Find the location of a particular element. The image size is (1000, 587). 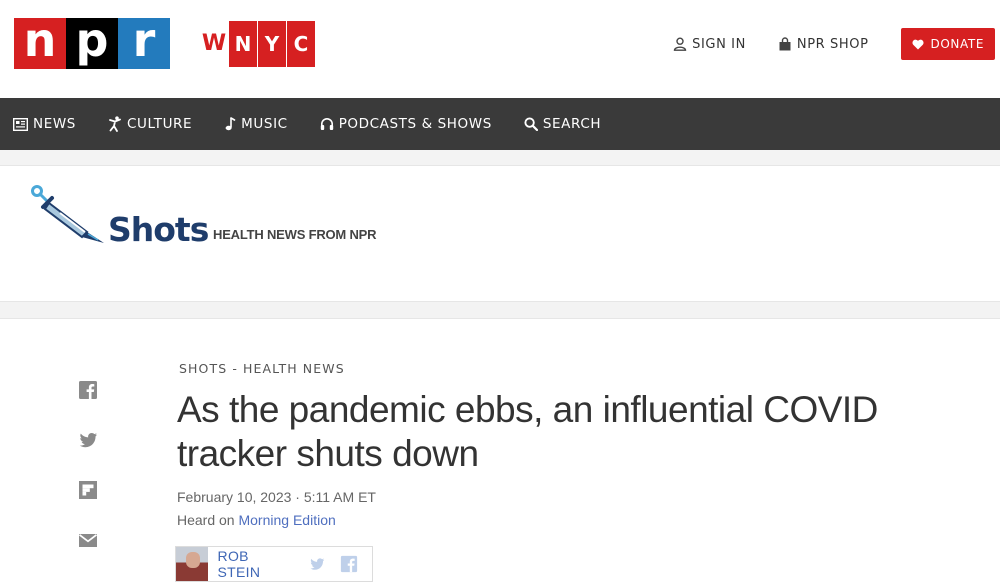

flipboard-icon is located at coordinates (88, 490).